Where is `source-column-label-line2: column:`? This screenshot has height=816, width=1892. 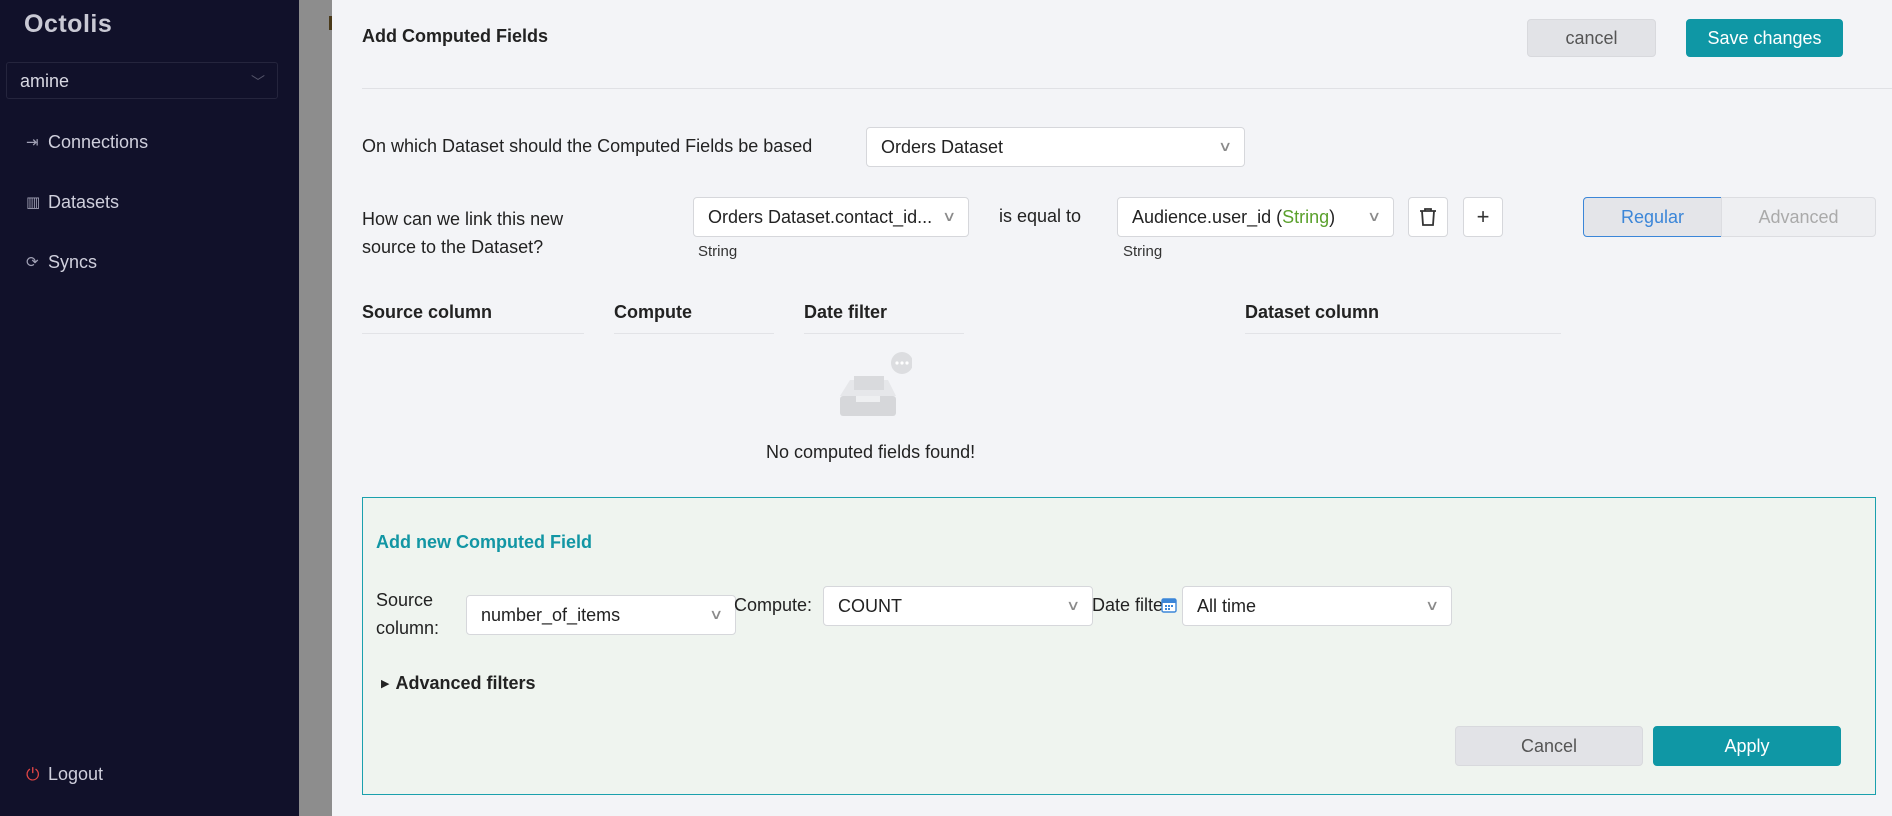
source-column-label-line2: column: is located at coordinates (408, 628).